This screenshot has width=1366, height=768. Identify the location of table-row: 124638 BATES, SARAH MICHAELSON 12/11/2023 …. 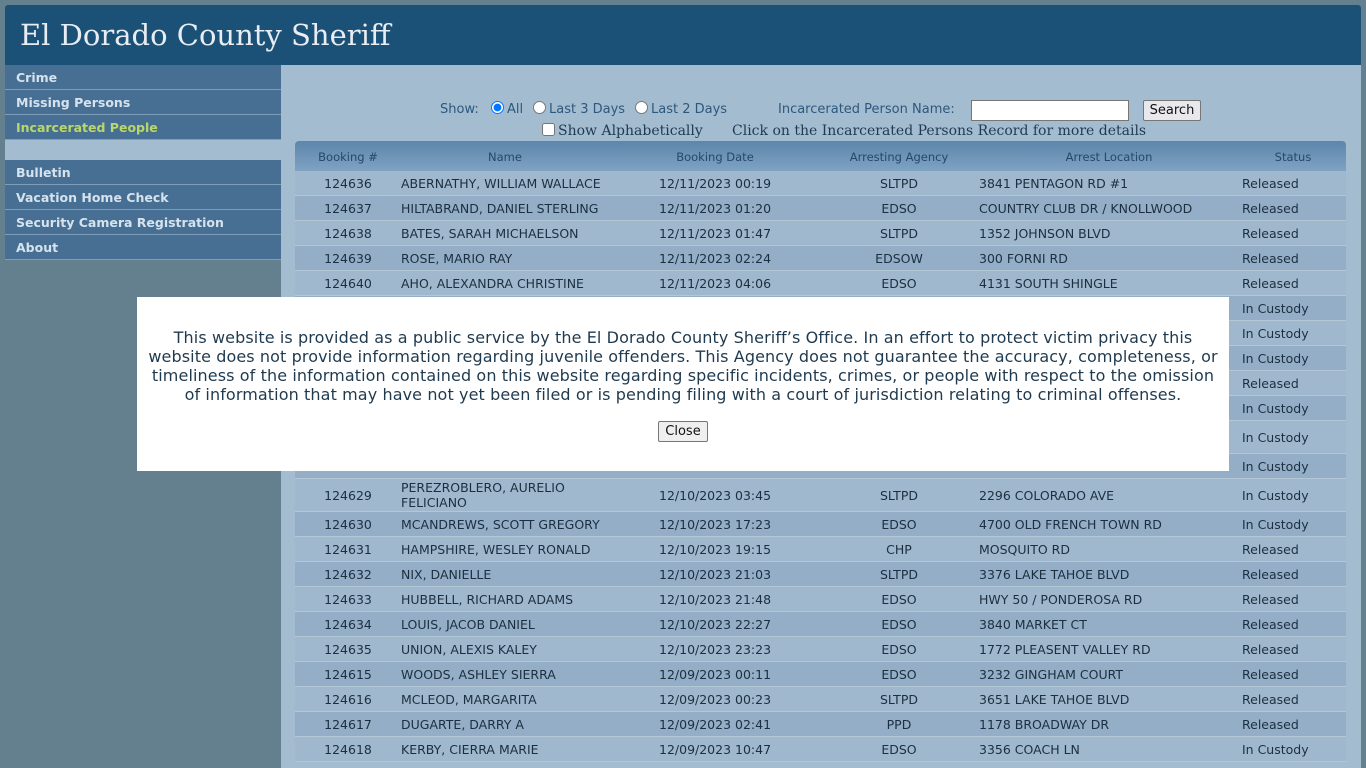
(820, 233).